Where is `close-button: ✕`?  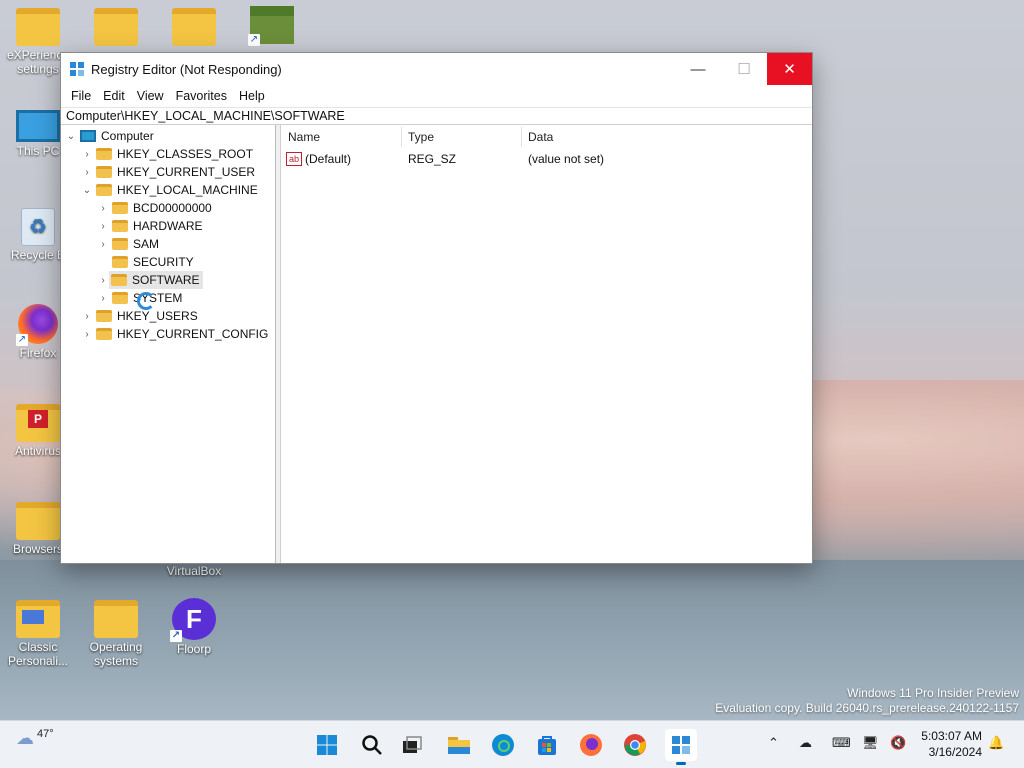 close-button: ✕ is located at coordinates (789, 69).